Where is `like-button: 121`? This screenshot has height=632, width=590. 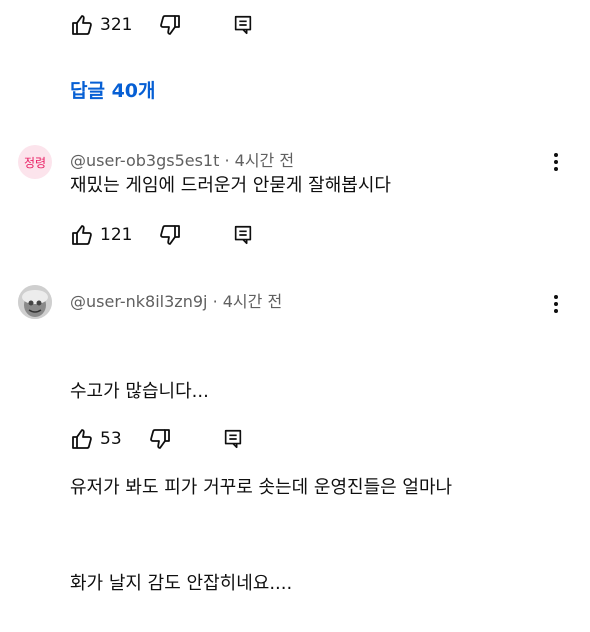 like-button: 121 is located at coordinates (114, 235).